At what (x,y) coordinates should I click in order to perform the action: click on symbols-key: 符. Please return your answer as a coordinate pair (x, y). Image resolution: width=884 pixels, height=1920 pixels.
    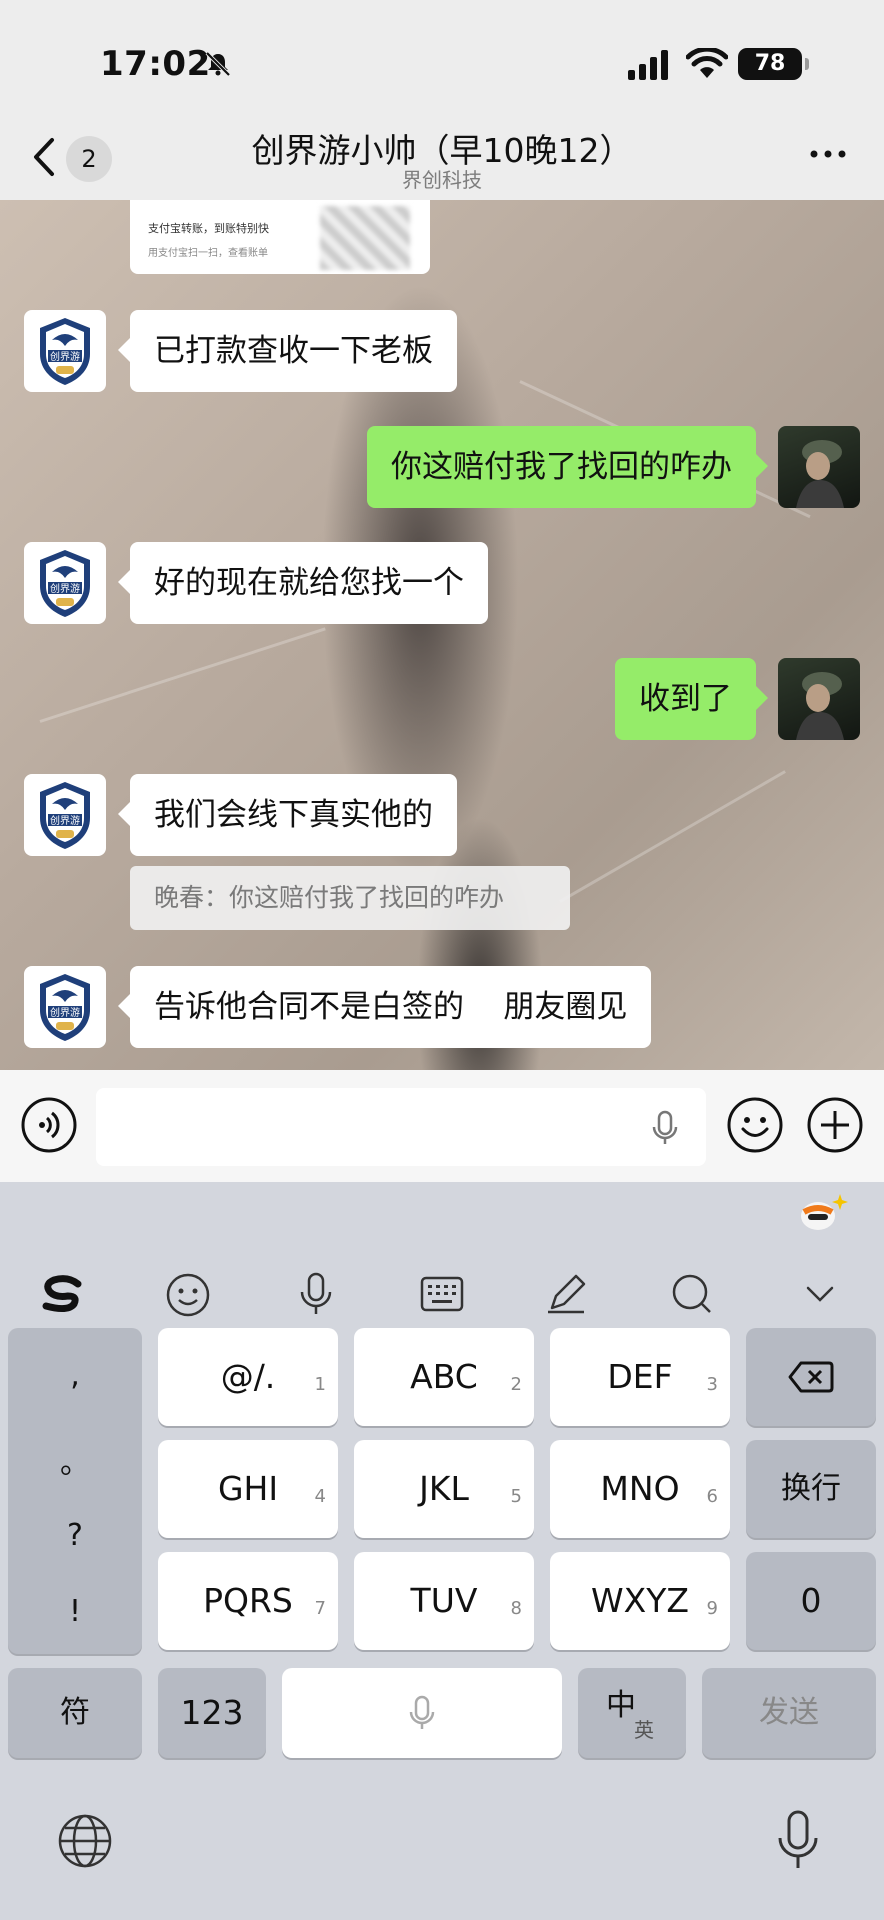
    Looking at the image, I should click on (75, 1713).